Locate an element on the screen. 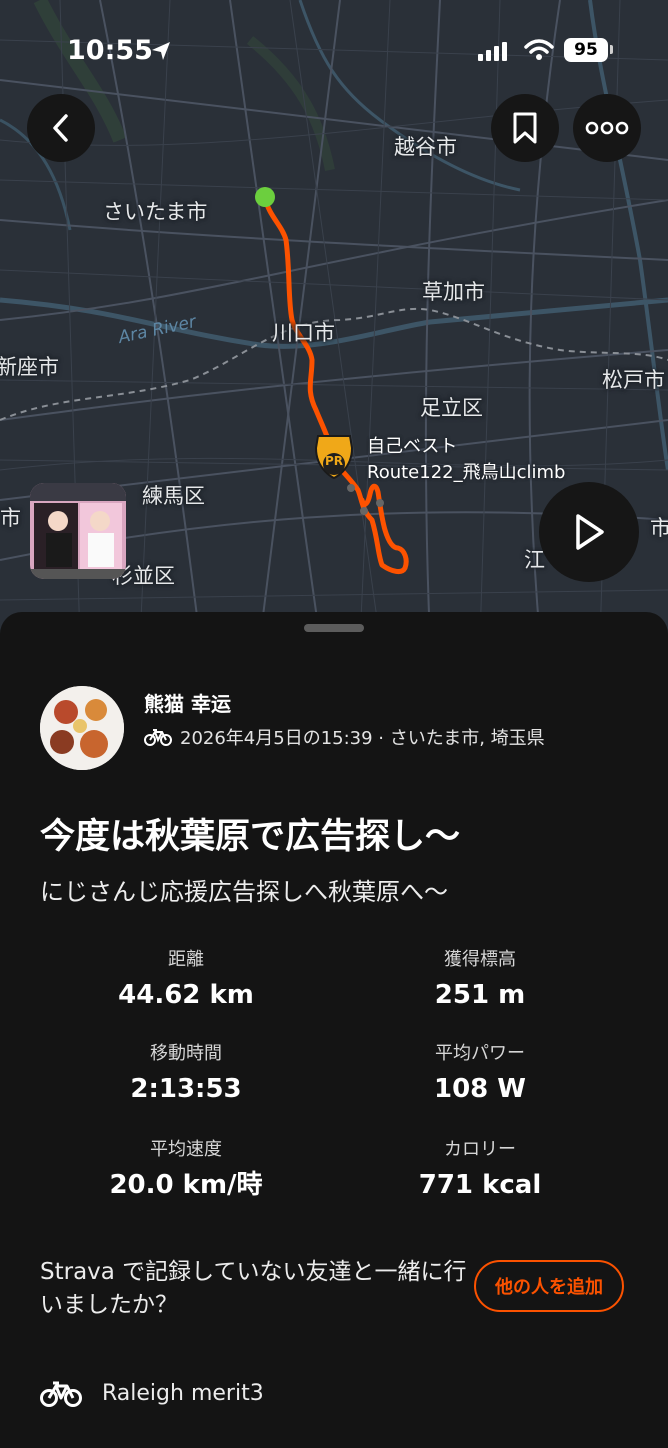 This screenshot has width=668, height=1448. add-friends-prompt: Strava で記録していない友達と一緒に行いましたか？ is located at coordinates (253, 1288).